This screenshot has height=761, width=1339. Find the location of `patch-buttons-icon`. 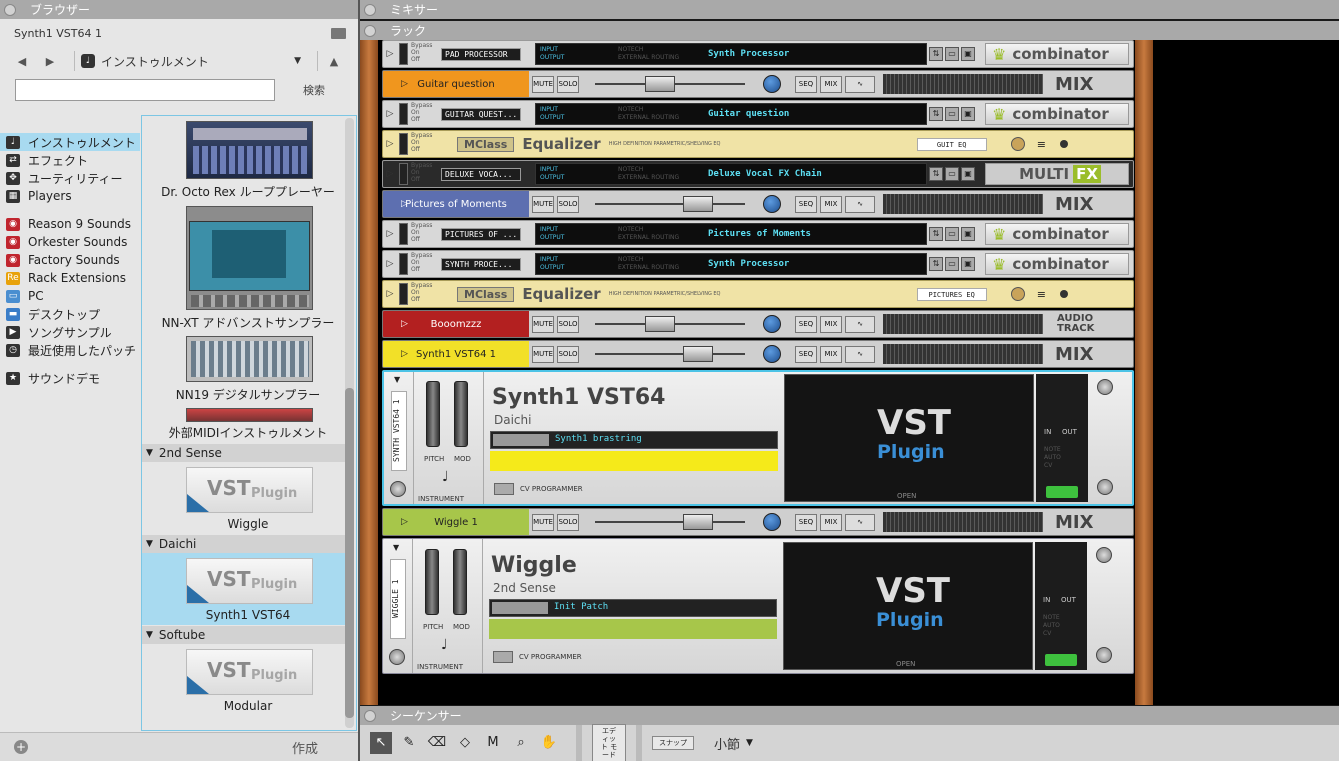

patch-buttons-icon is located at coordinates (520, 608).